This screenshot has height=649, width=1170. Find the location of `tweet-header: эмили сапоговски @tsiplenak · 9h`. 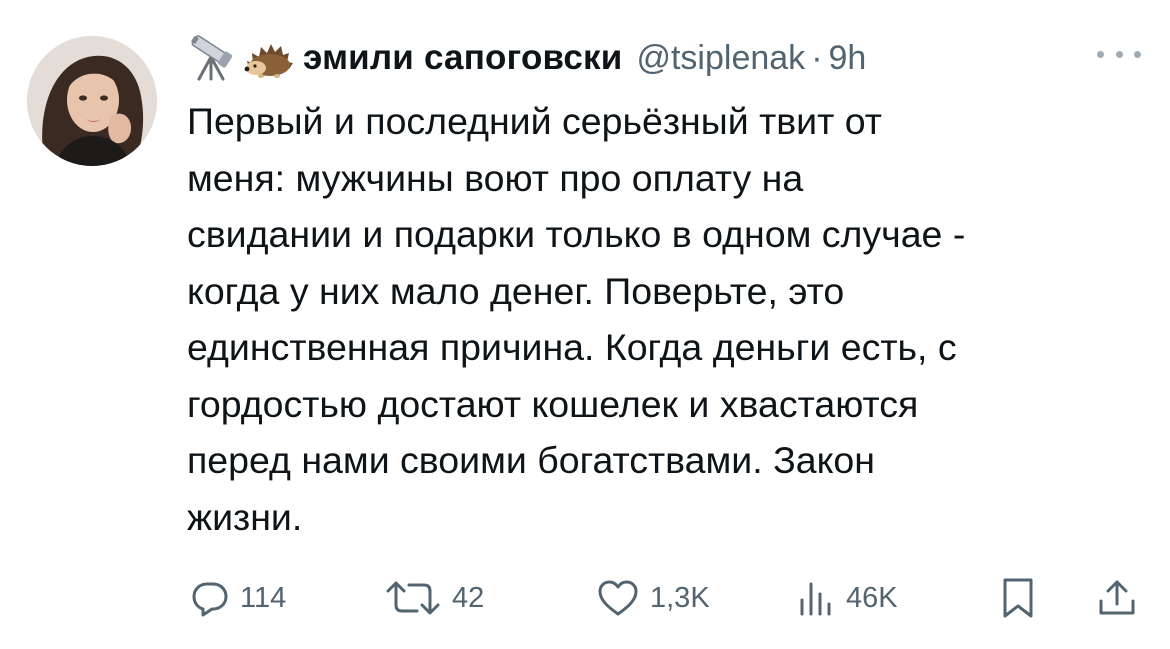

tweet-header: эмили сапоговски @tsiplenak · 9h is located at coordinates (667, 58).